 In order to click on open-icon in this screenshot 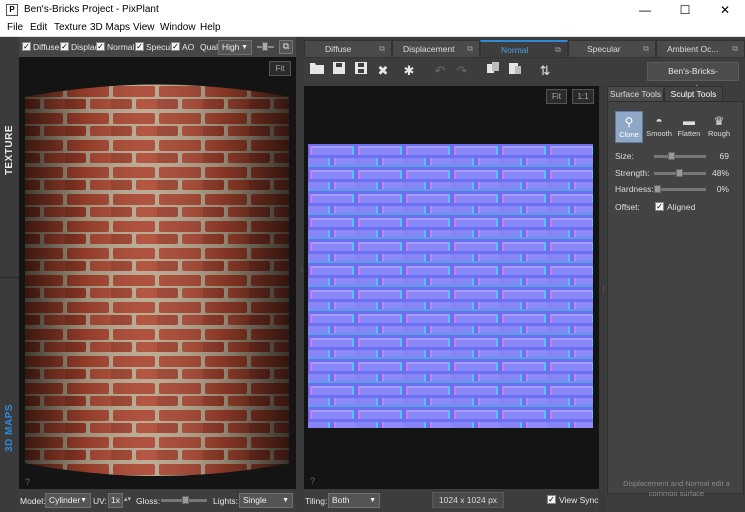, I will do `click(317, 71)`.